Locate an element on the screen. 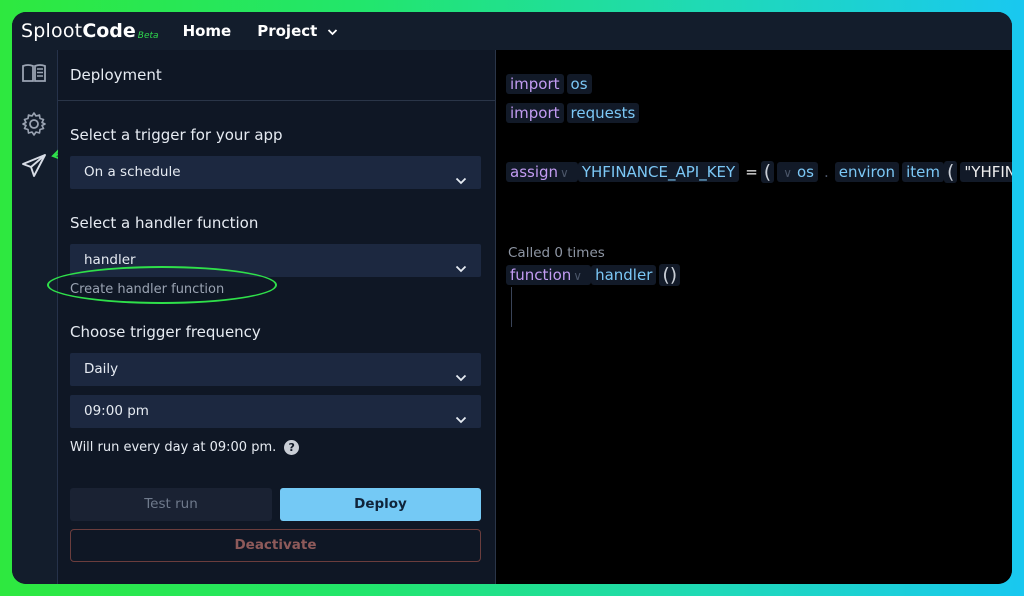  identifier-token: requests is located at coordinates (603, 113).